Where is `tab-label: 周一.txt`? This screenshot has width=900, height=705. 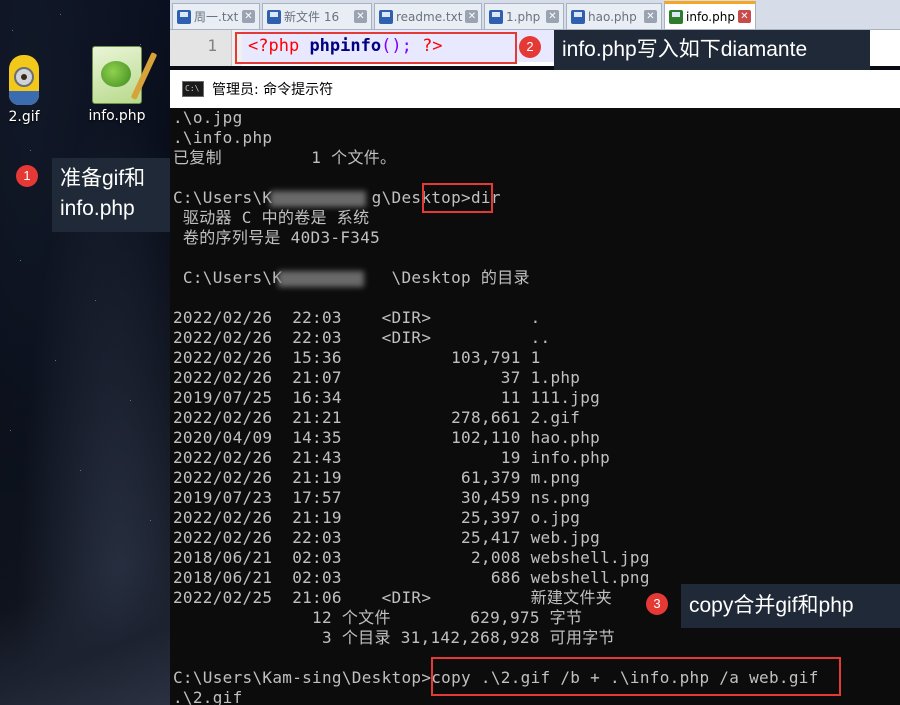 tab-label: 周一.txt is located at coordinates (216, 17).